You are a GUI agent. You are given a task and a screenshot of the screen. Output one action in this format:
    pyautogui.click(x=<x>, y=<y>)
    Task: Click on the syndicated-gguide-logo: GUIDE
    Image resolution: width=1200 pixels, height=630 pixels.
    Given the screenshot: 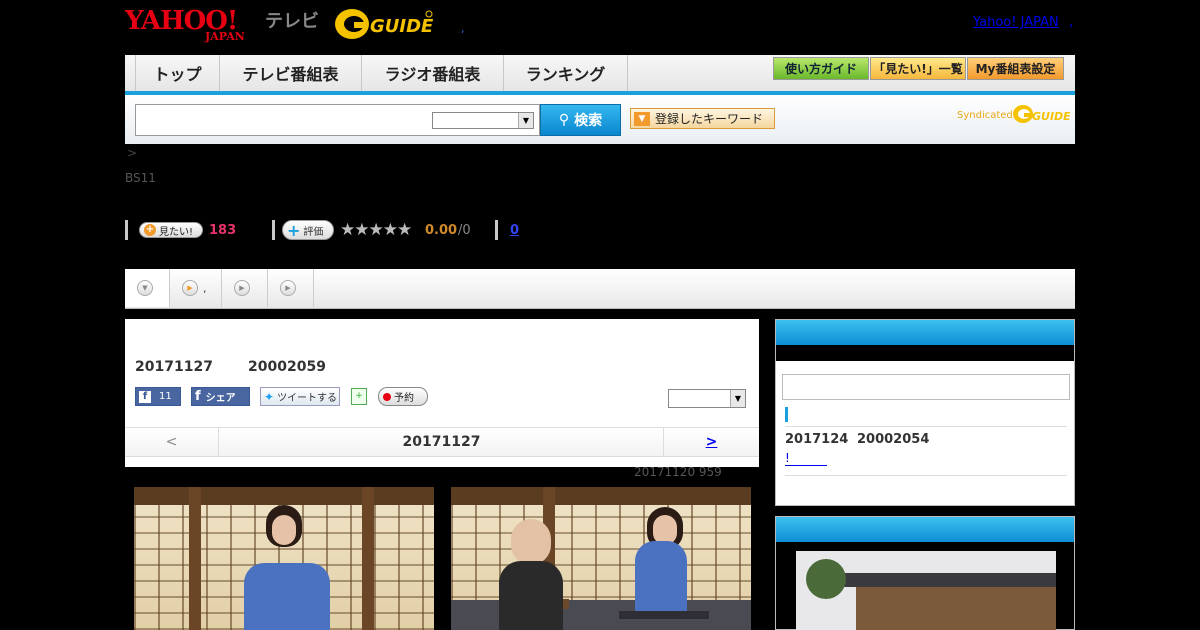 What is the action you would take?
    pyautogui.click(x=1041, y=114)
    